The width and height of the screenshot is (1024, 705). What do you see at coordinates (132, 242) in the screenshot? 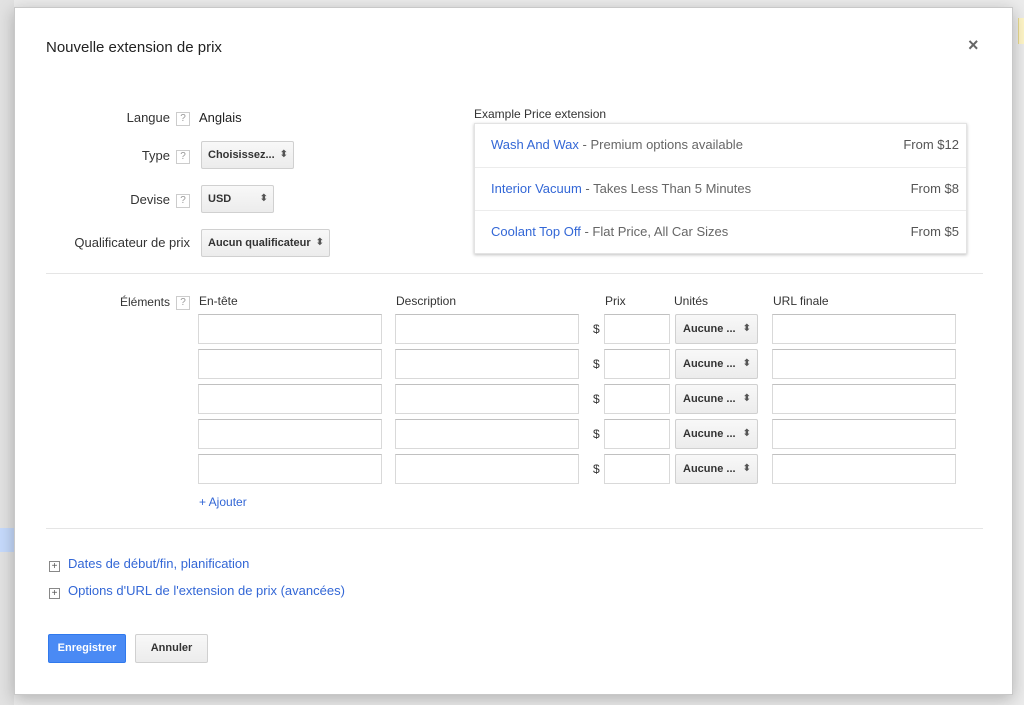
I see `qualifier-label: Qualificateur de prix` at bounding box center [132, 242].